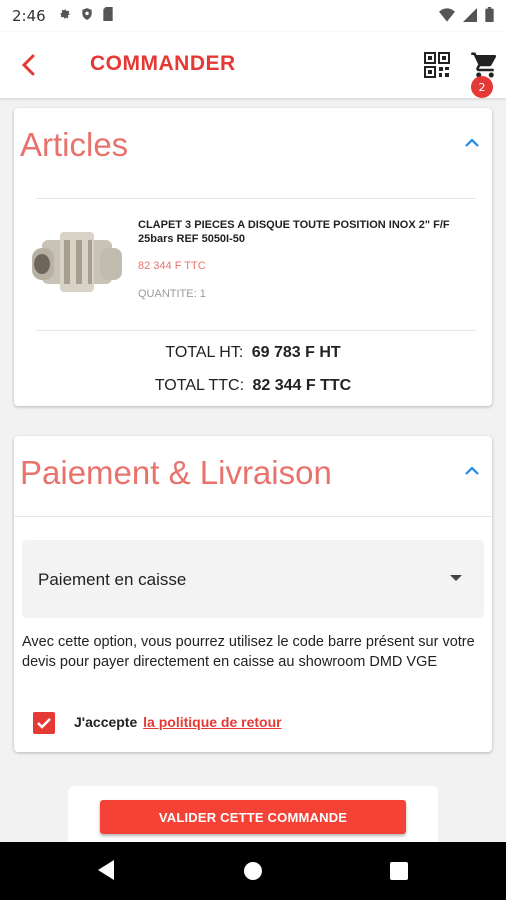 The height and width of the screenshot is (900, 506). Describe the element at coordinates (253, 516) in the screenshot. I see `payment-divider` at that location.